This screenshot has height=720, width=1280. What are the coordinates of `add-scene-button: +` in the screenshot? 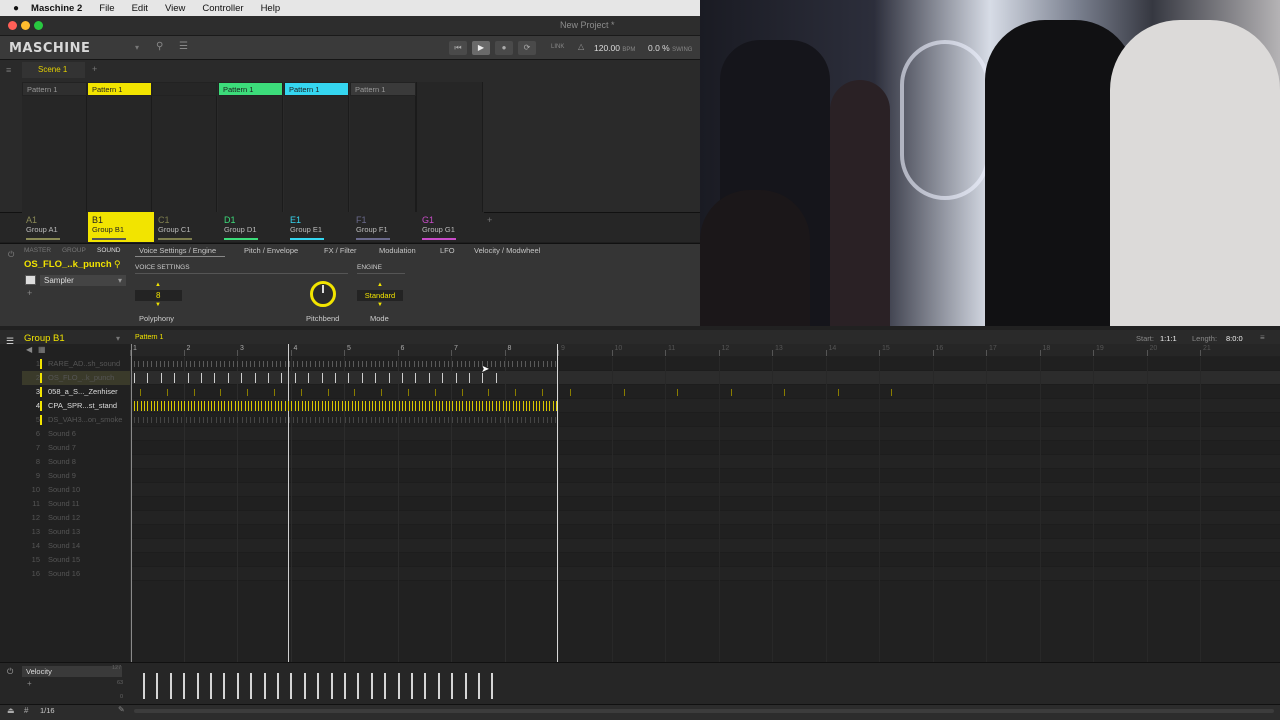 It's located at (94, 69).